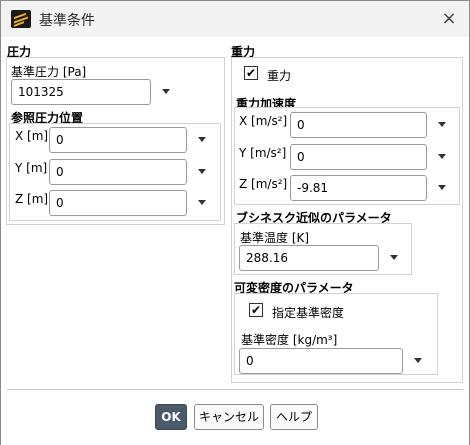 The width and height of the screenshot is (470, 445). Describe the element at coordinates (442, 124) in the screenshot. I see `gravity-x-dropdown-icon` at that location.